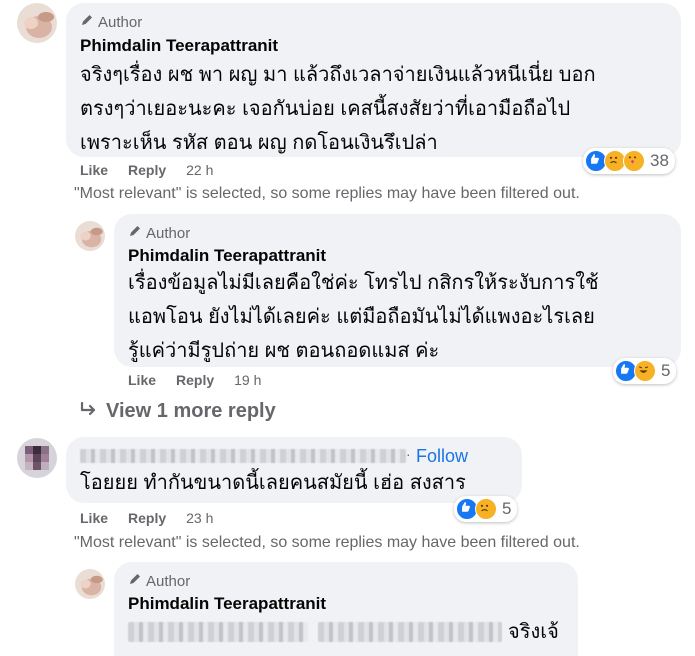  I want to click on reaction-count: 38, so click(659, 160).